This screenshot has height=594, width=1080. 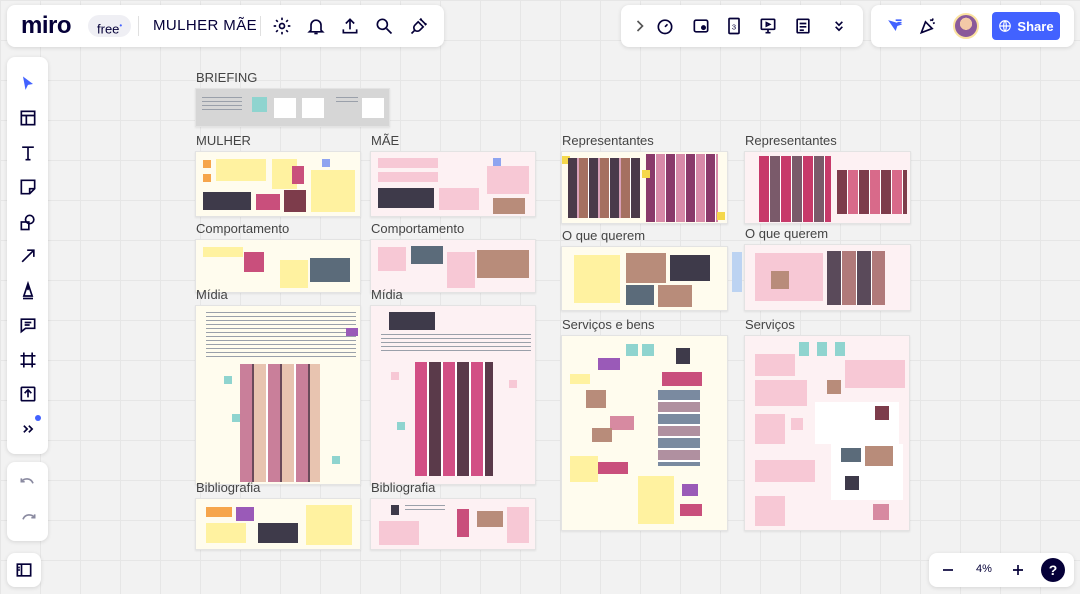 I want to click on settings-icon, so click(x=282, y=26).